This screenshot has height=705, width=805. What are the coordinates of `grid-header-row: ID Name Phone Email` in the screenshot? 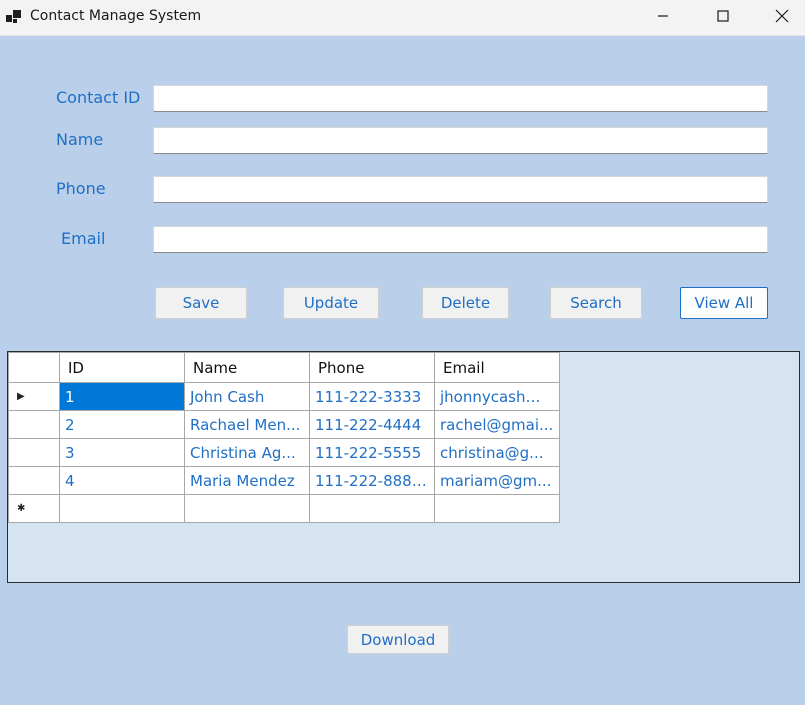 It's located at (284, 367).